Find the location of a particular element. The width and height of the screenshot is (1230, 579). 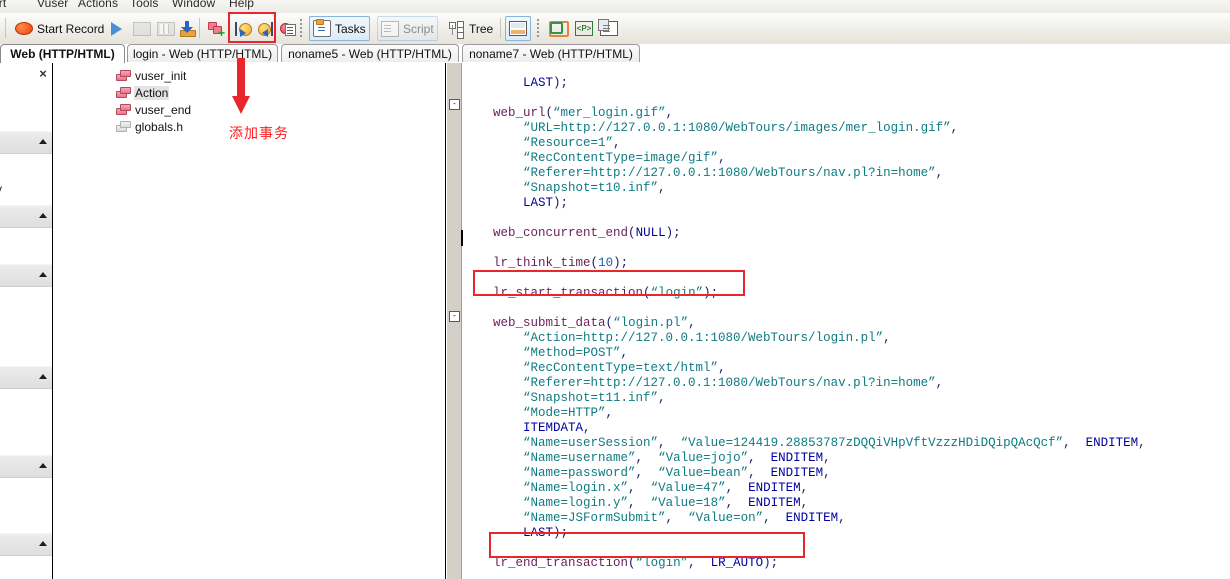

tree-item-vuser-init: vuser_init is located at coordinates (151, 76).